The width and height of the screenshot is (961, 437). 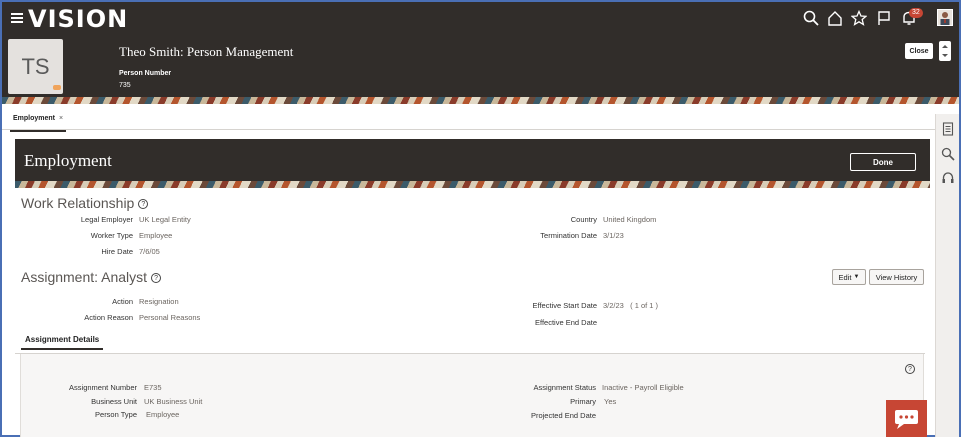 I want to click on app-logo: VISION, so click(x=78, y=19).